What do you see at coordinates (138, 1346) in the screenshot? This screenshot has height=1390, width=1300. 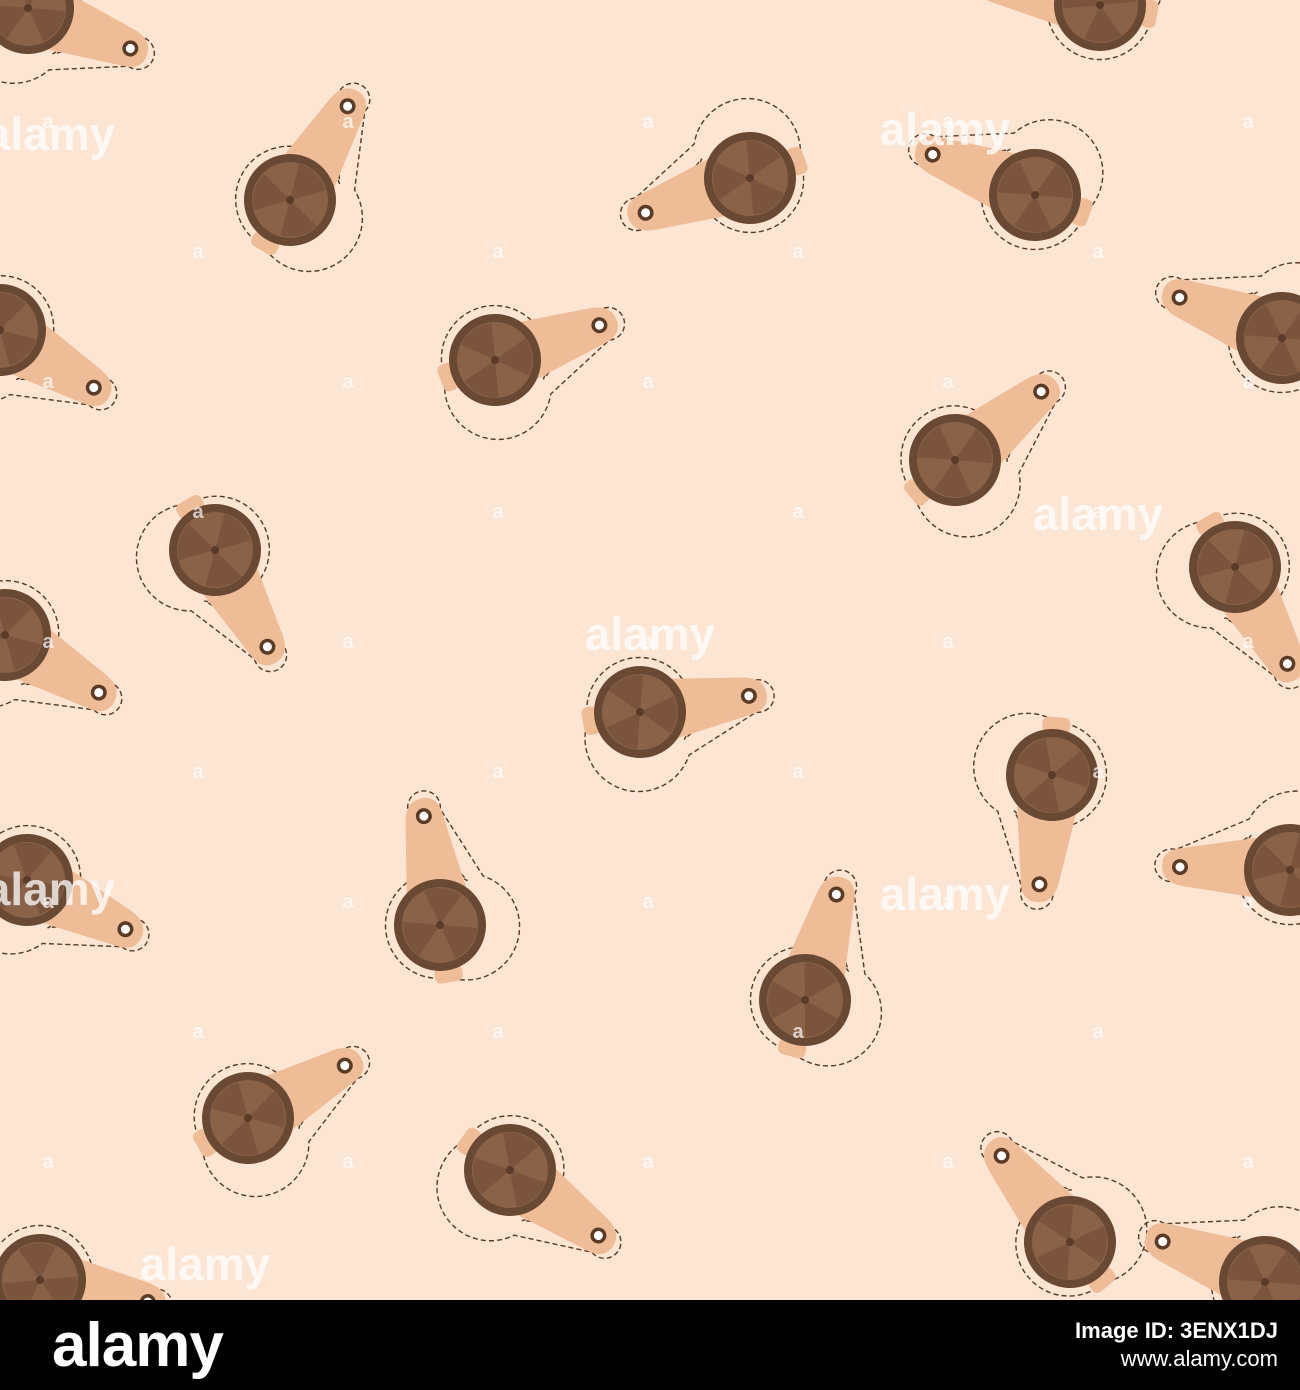 I see `footer-logo: alamy` at bounding box center [138, 1346].